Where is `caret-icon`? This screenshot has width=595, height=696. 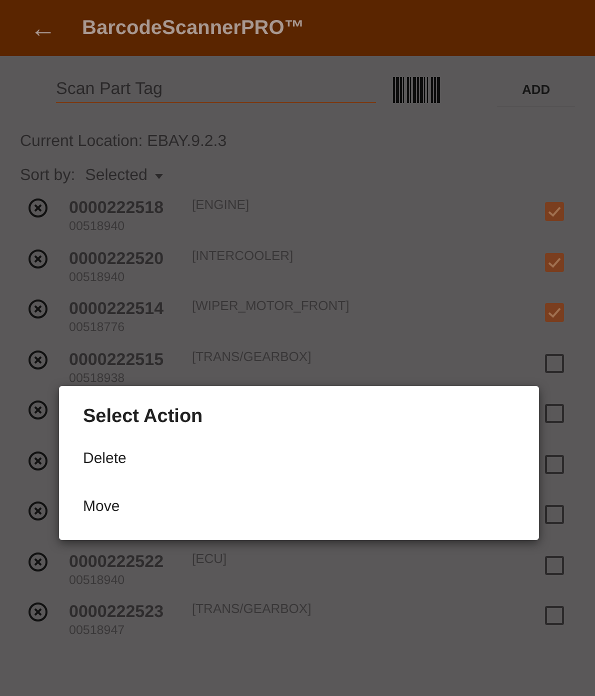 caret-icon is located at coordinates (159, 176).